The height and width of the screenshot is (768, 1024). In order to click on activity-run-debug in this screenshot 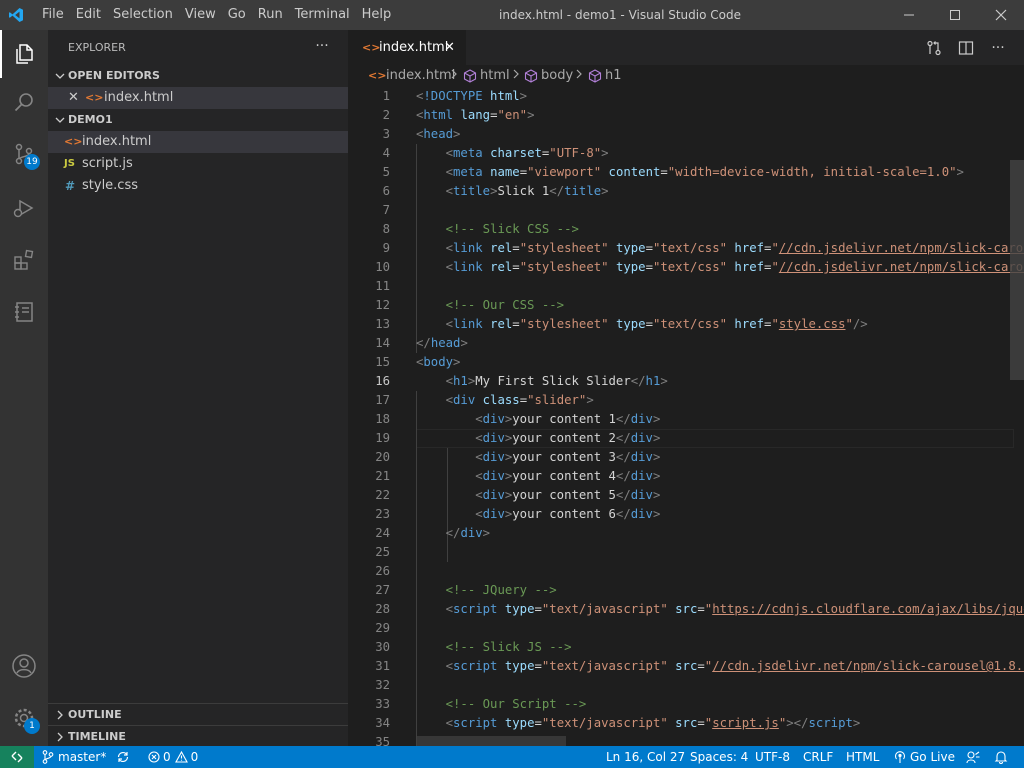, I will do `click(24, 208)`.